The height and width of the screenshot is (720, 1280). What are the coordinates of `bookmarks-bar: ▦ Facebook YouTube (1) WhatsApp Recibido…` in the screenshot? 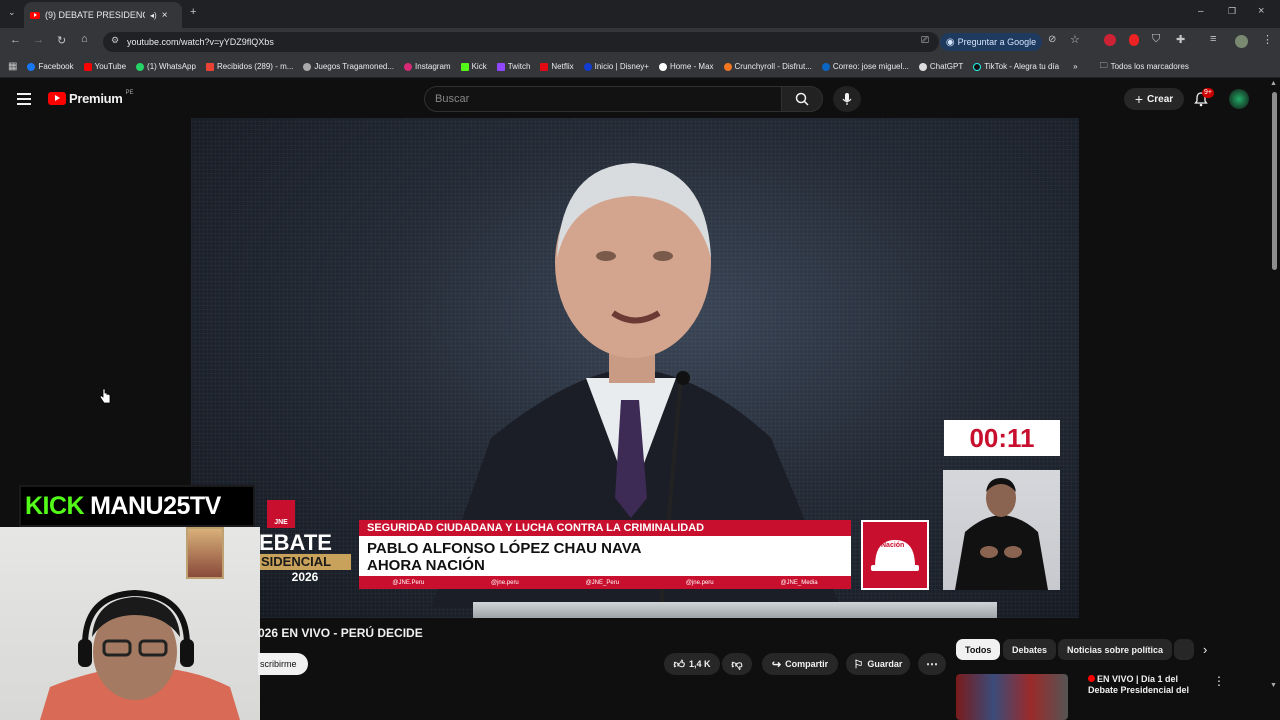 It's located at (640, 67).